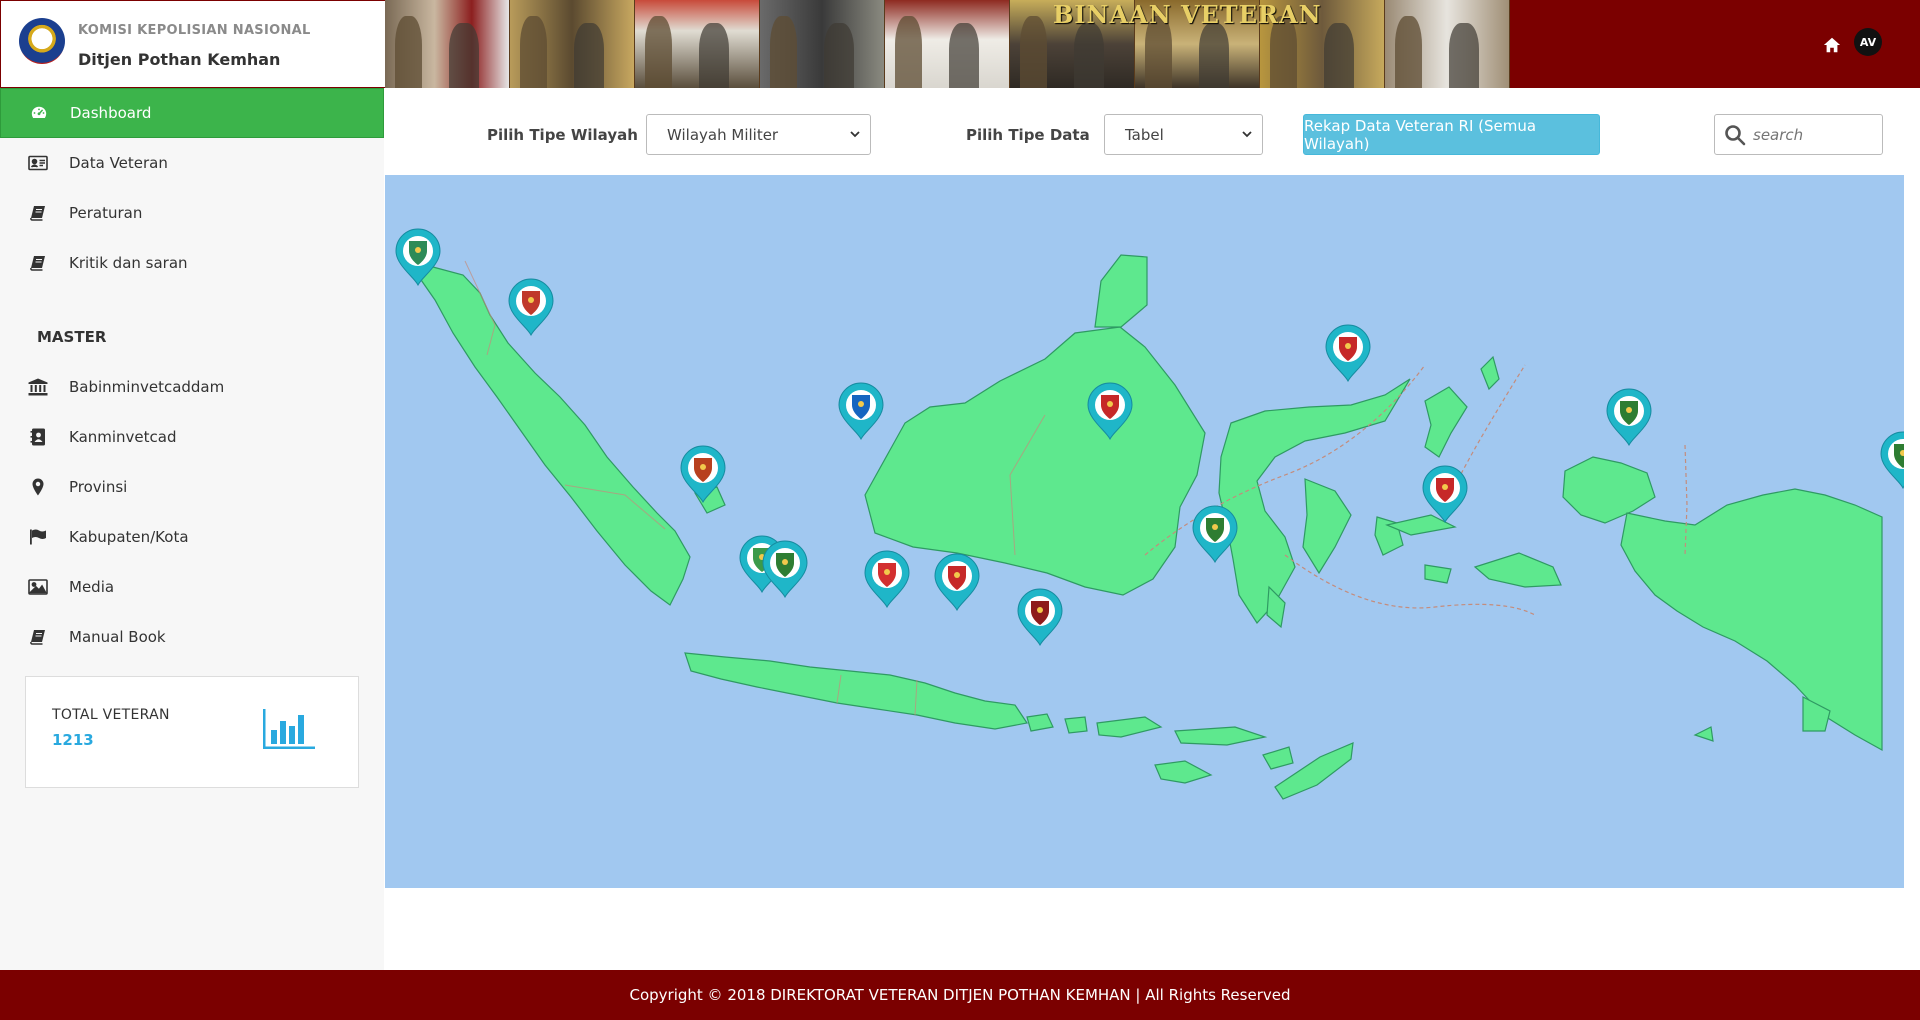  What do you see at coordinates (179, 59) in the screenshot?
I see `brand-unit-name: Ditjen Pothan Kemhan` at bounding box center [179, 59].